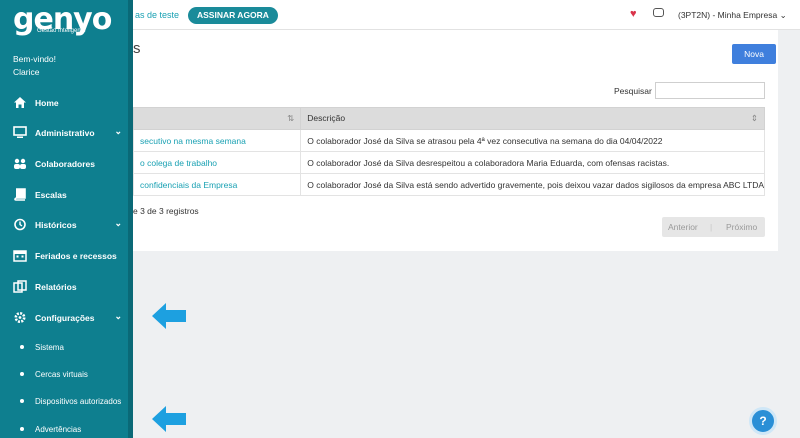 The image size is (800, 438). What do you see at coordinates (532, 118) in the screenshot?
I see `column-header-description: Descrição ⇕` at bounding box center [532, 118].